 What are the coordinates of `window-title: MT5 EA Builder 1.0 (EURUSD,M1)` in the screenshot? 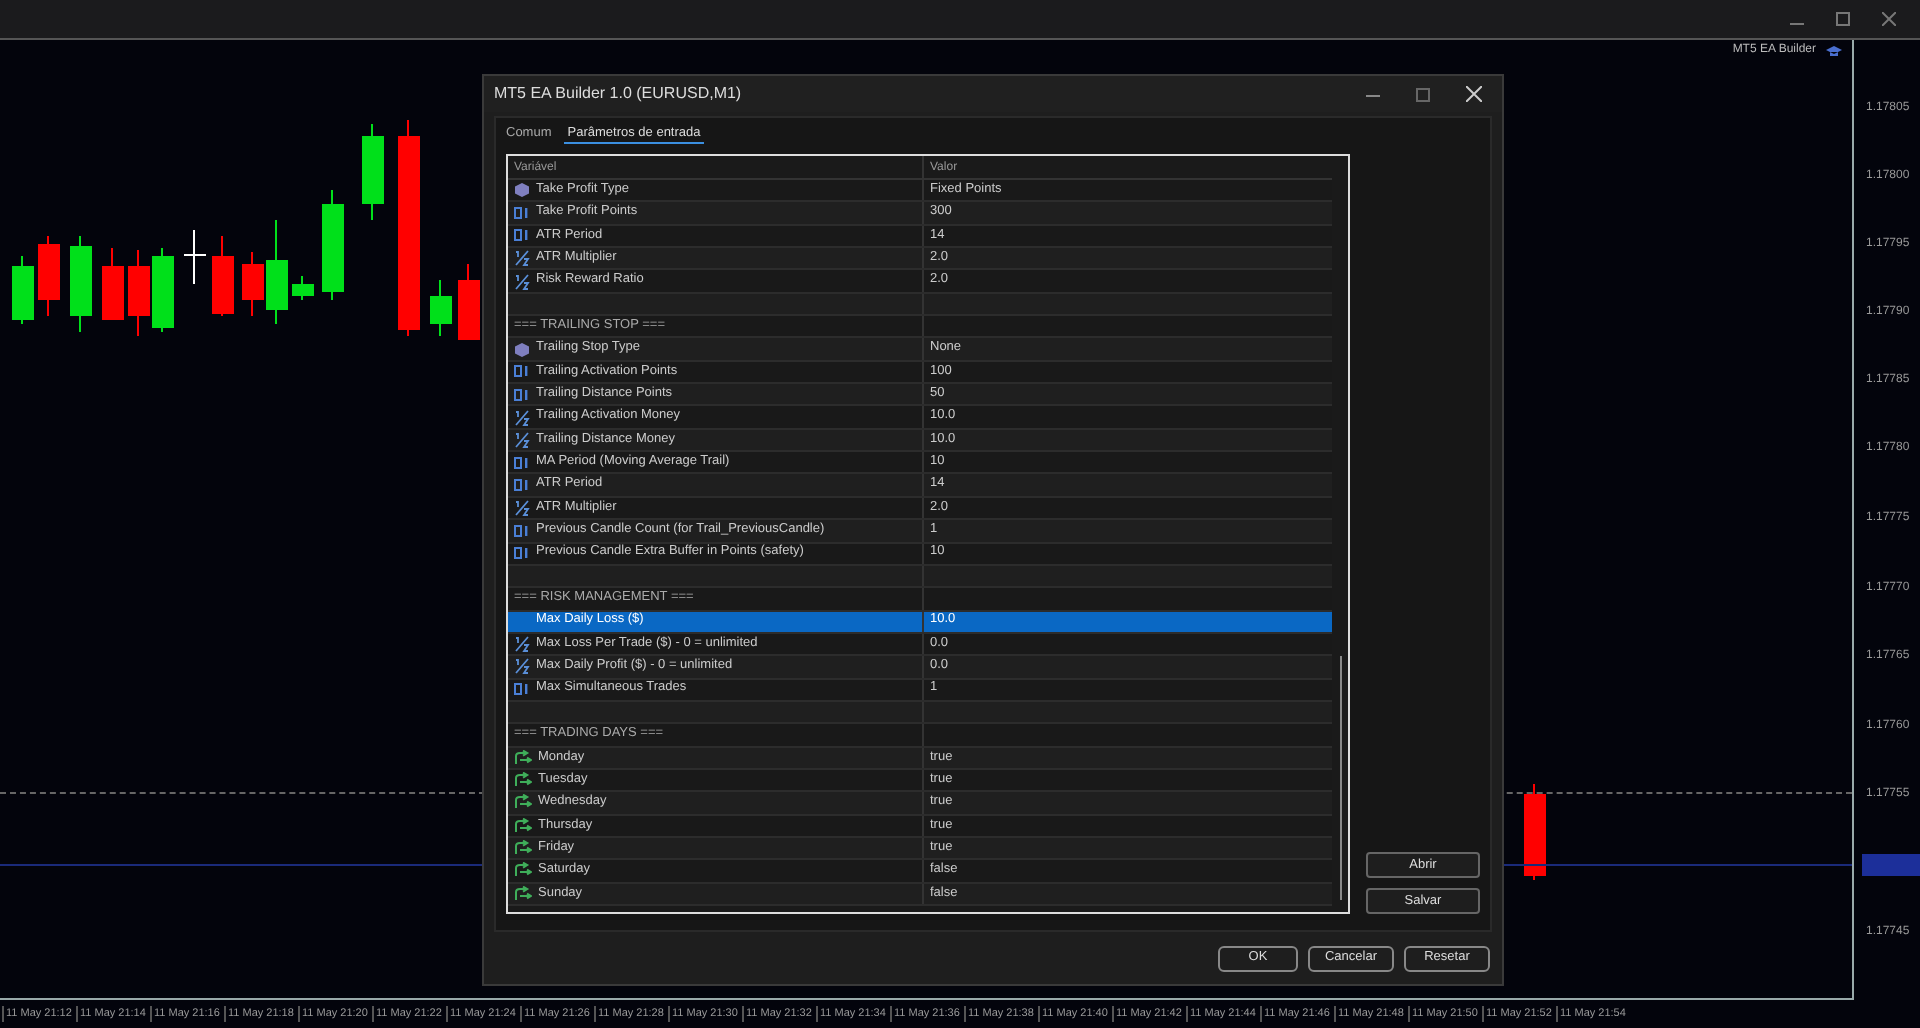 It's located at (619, 94).